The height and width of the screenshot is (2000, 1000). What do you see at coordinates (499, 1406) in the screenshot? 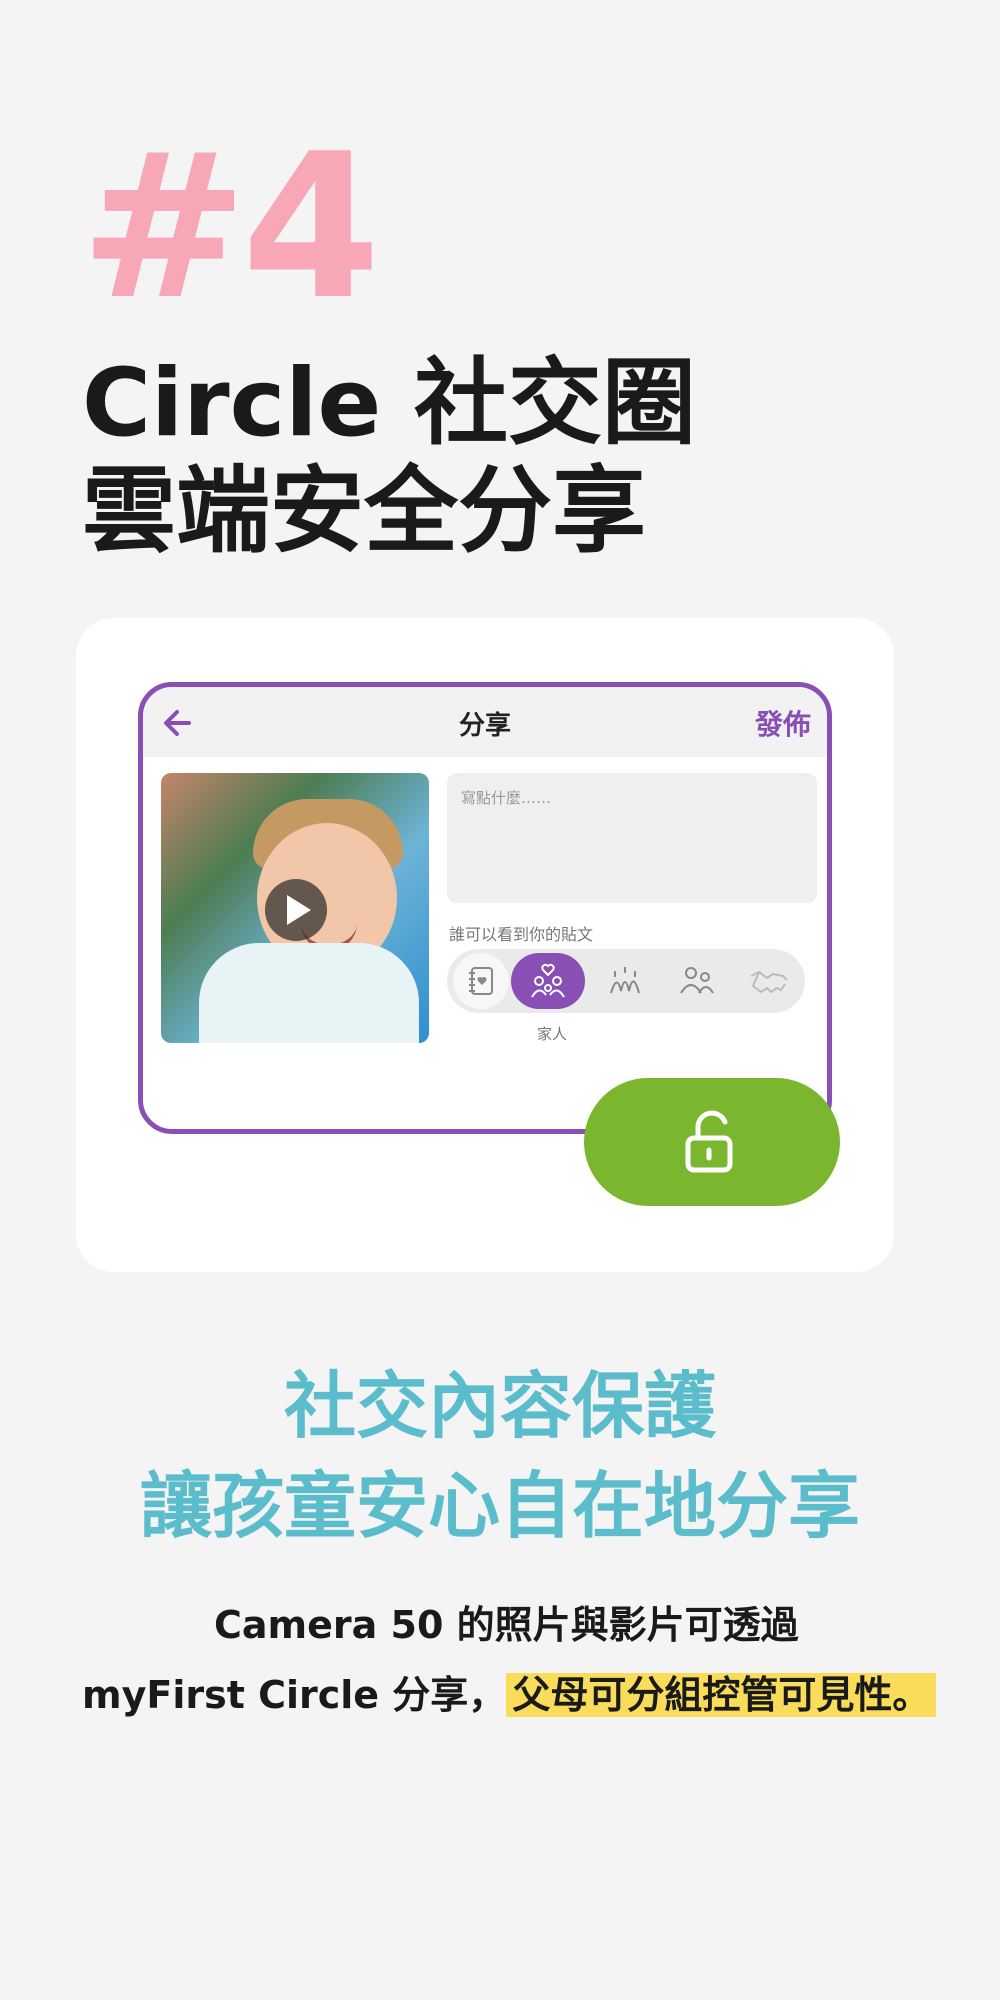
I see `subheading-line1: 社交內容保護` at bounding box center [499, 1406].